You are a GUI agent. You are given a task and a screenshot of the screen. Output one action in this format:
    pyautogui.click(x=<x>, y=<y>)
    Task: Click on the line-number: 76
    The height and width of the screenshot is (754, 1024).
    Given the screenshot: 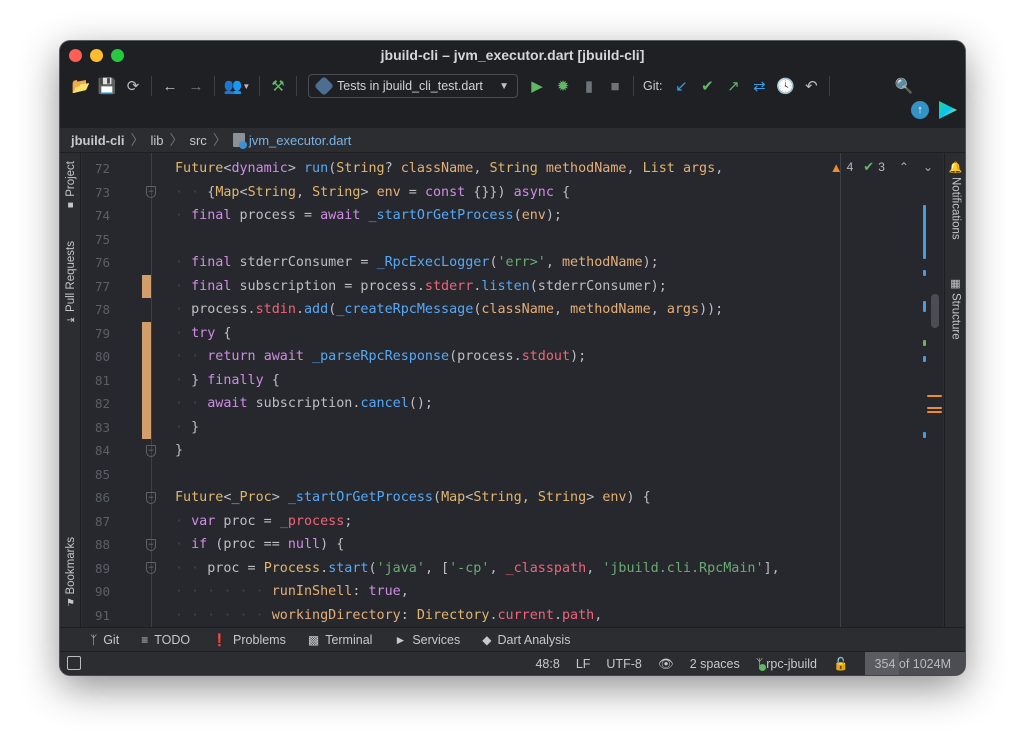 What is the action you would take?
    pyautogui.click(x=96, y=262)
    